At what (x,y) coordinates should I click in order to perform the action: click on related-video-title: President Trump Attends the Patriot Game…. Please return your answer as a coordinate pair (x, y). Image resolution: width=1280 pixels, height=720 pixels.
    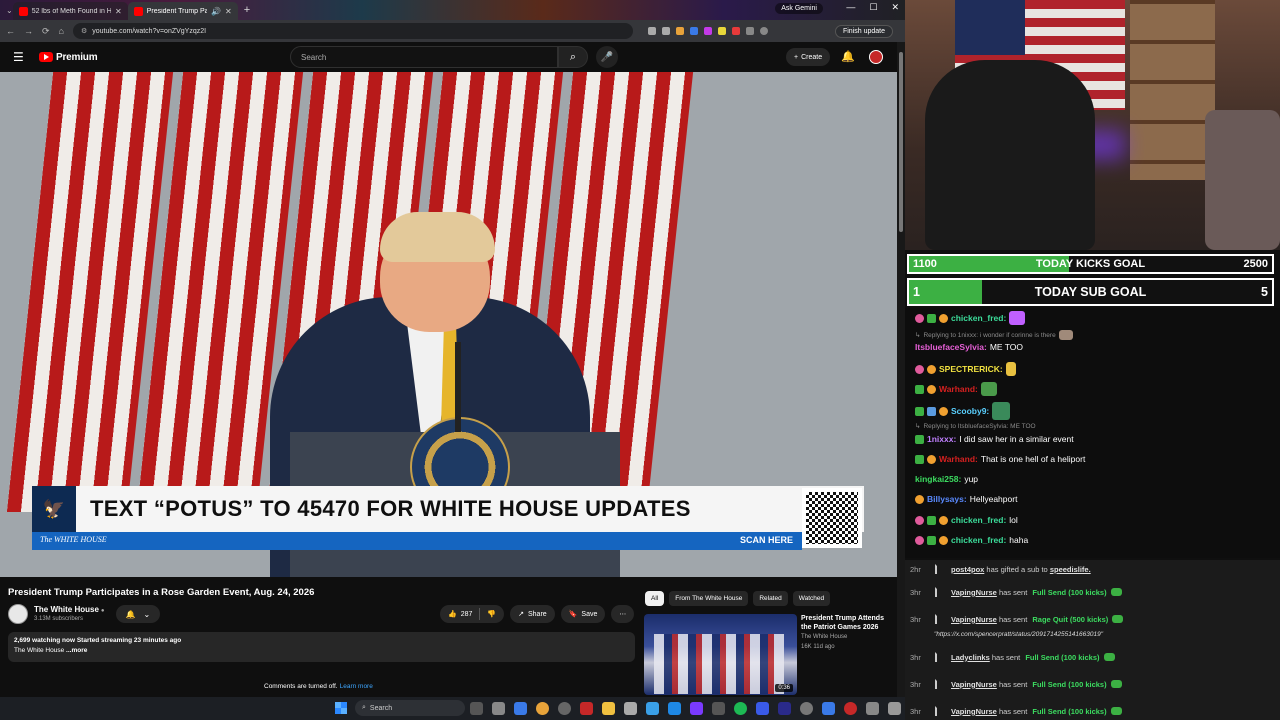
    Looking at the image, I should click on (847, 623).